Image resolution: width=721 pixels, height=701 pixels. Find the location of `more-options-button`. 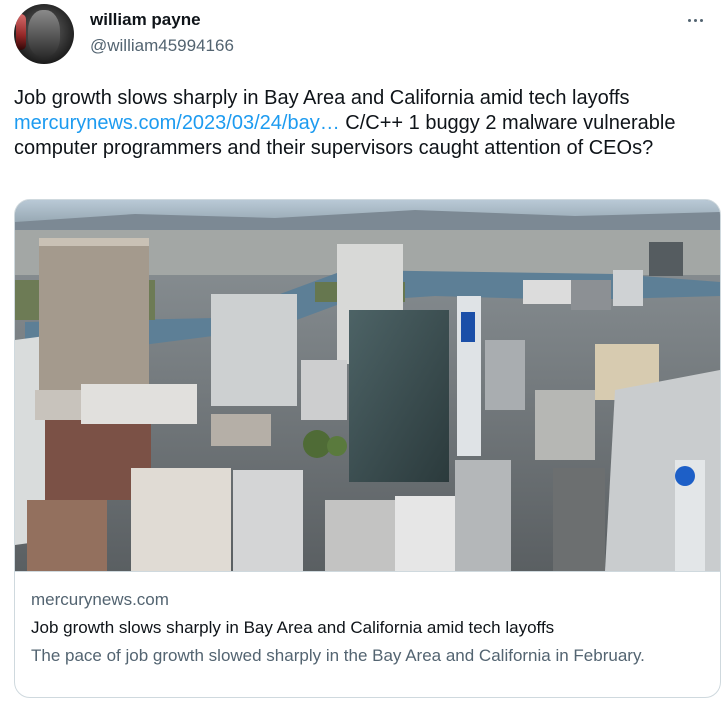

more-options-button is located at coordinates (695, 20).